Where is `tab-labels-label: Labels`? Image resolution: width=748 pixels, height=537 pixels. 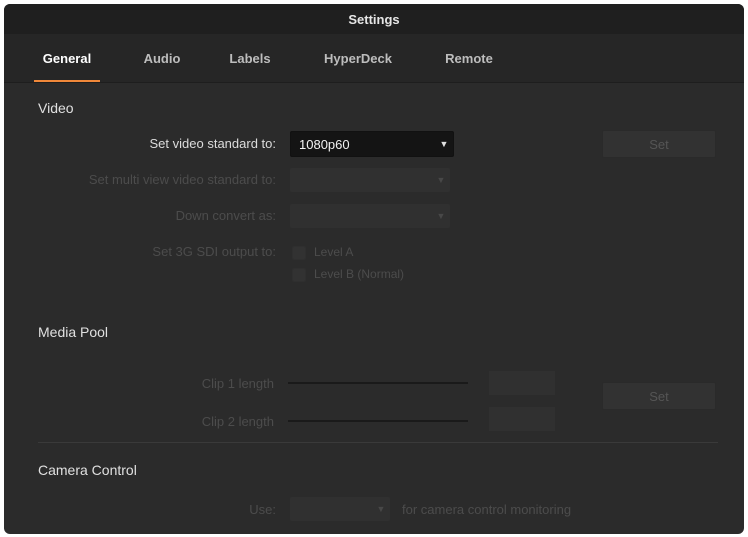
tab-labels-label: Labels is located at coordinates (250, 58).